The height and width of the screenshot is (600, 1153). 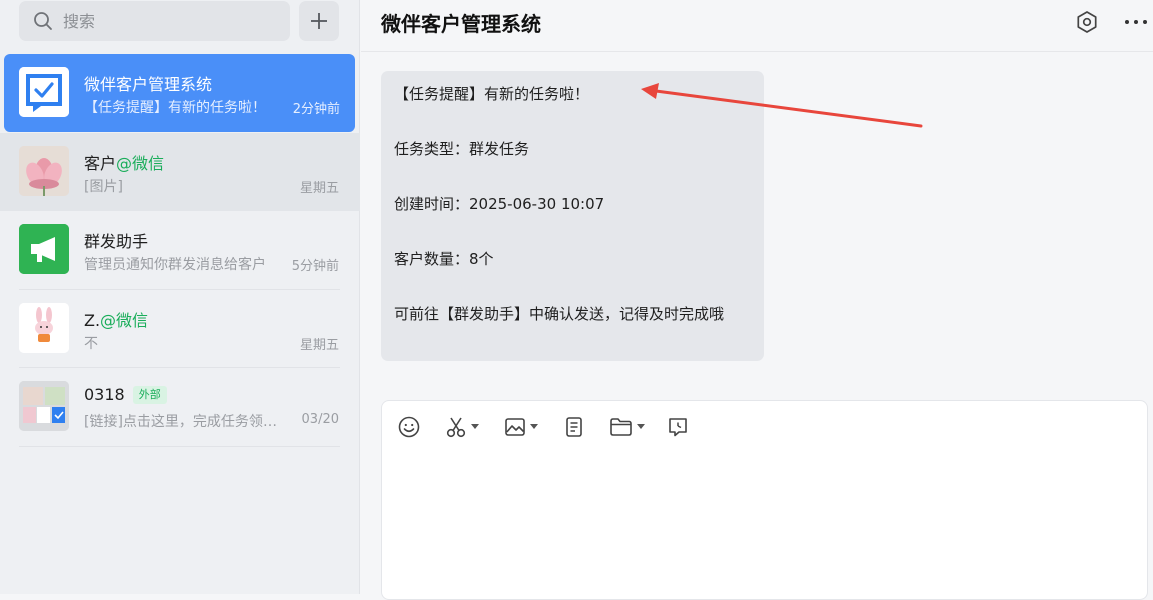 What do you see at coordinates (180, 172) in the screenshot?
I see `conversation-item-customer: 客户@微信 [图片] 星期五` at bounding box center [180, 172].